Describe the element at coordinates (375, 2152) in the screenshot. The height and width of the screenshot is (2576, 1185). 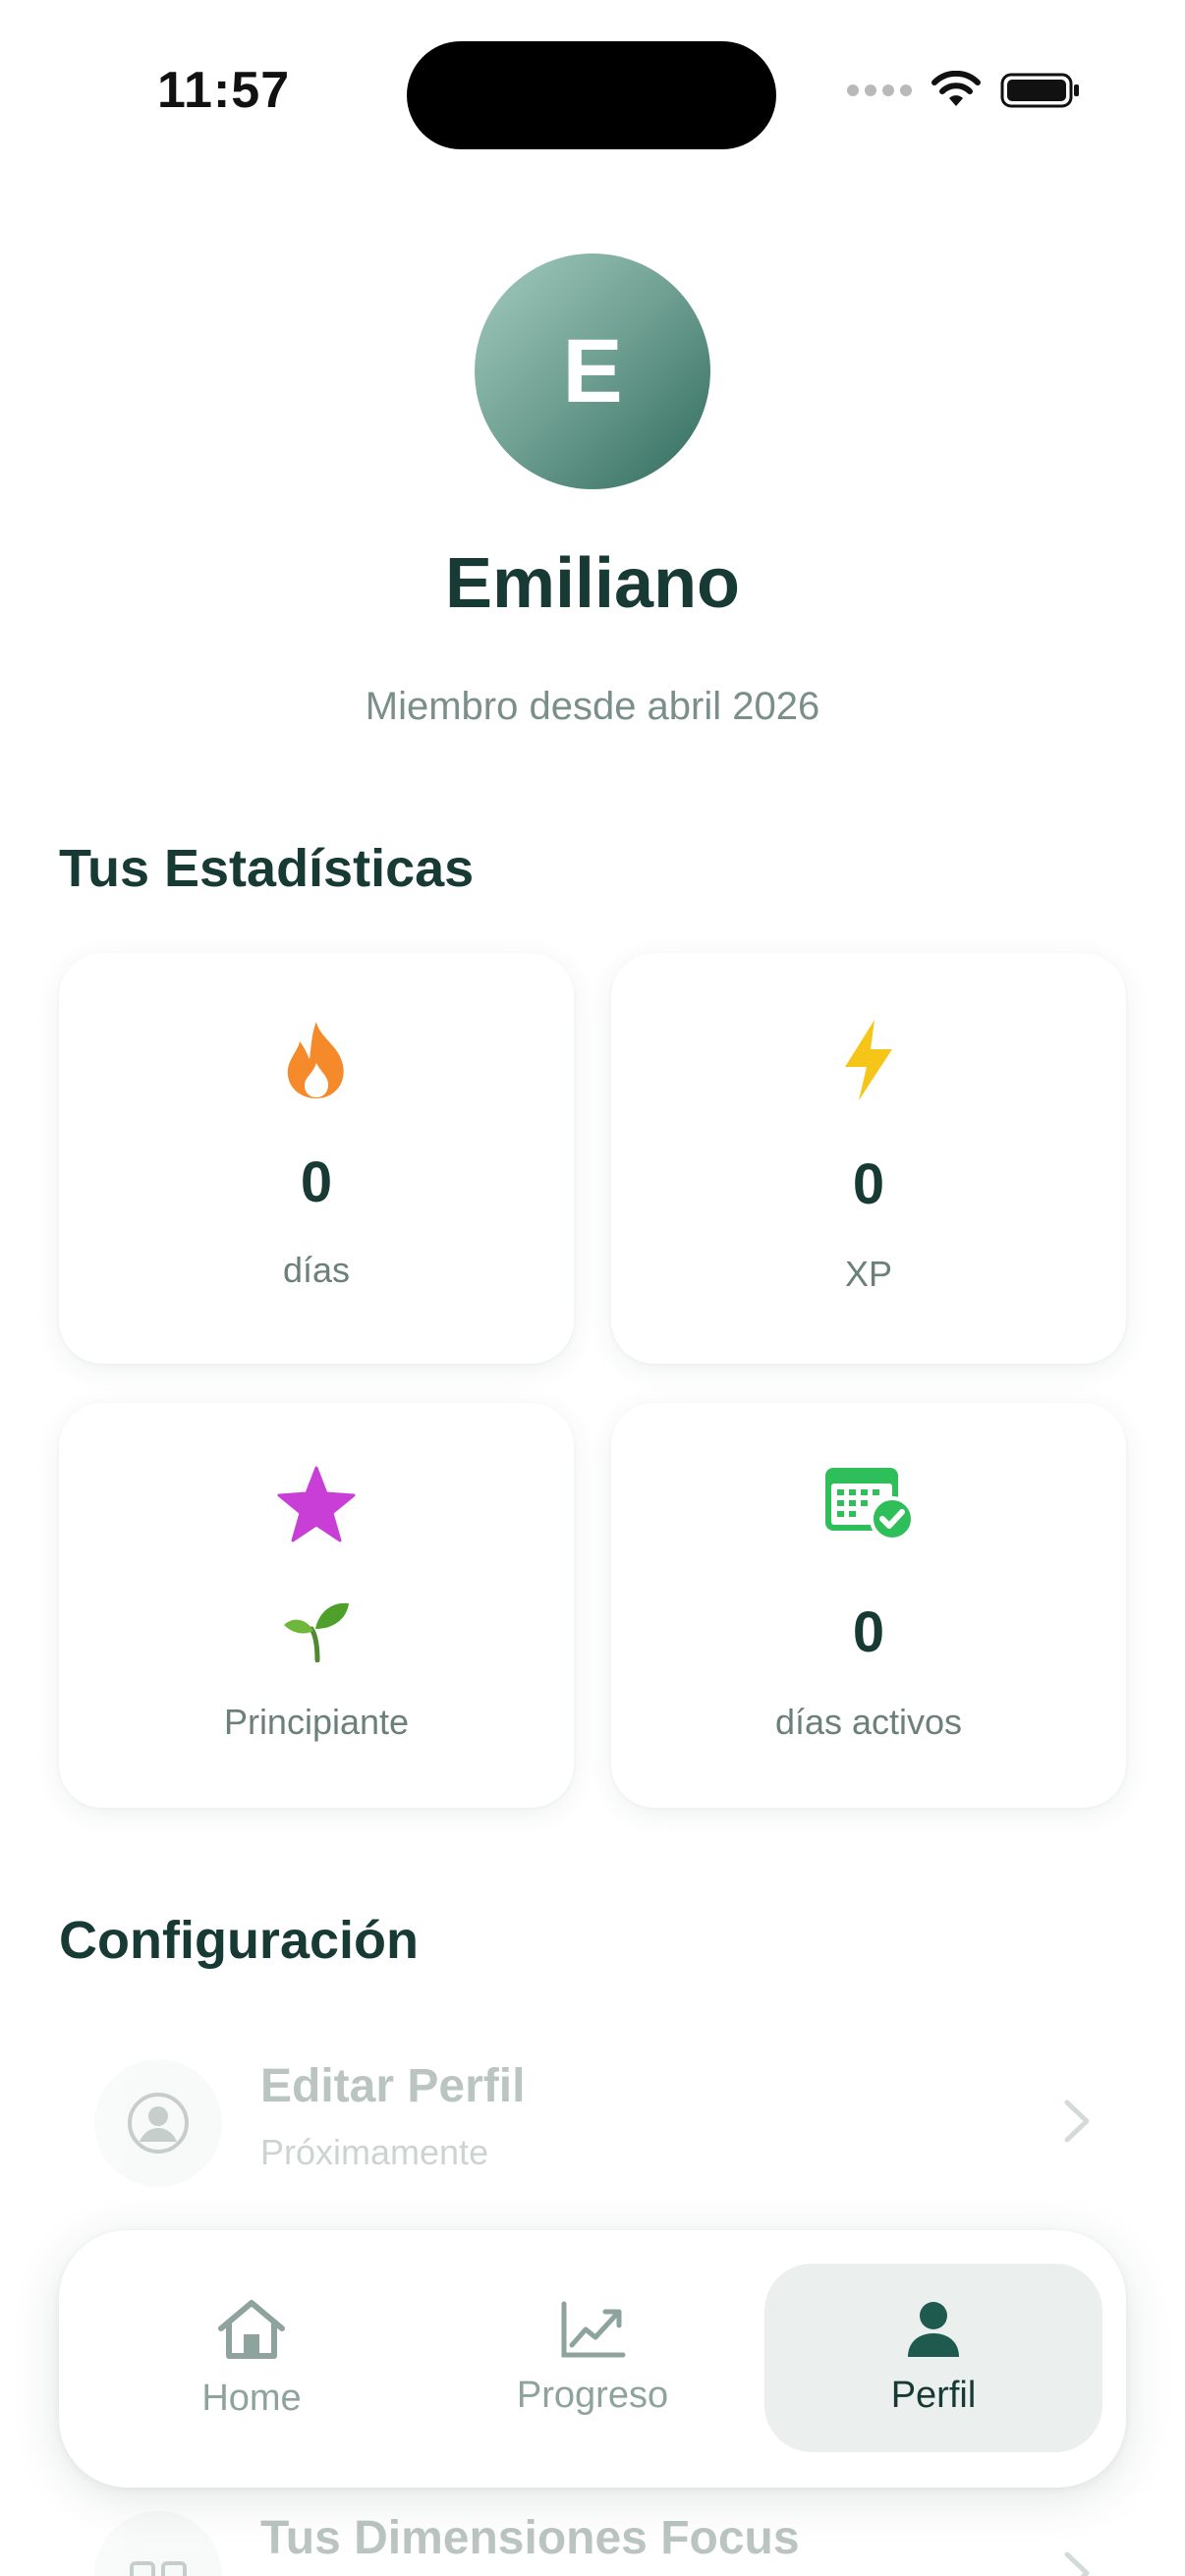
I see `settings-item-subtitle: Próximamente` at that location.